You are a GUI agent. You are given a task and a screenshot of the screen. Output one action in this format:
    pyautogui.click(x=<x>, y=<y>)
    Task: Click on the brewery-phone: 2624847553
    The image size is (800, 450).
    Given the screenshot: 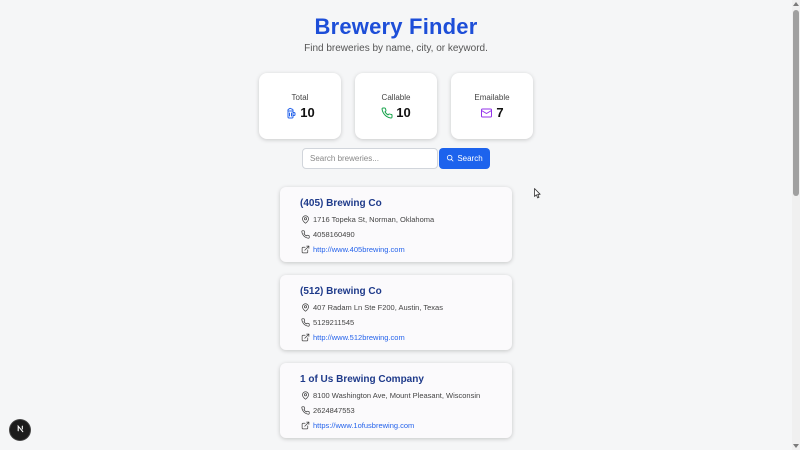 What is the action you would take?
    pyautogui.click(x=334, y=410)
    